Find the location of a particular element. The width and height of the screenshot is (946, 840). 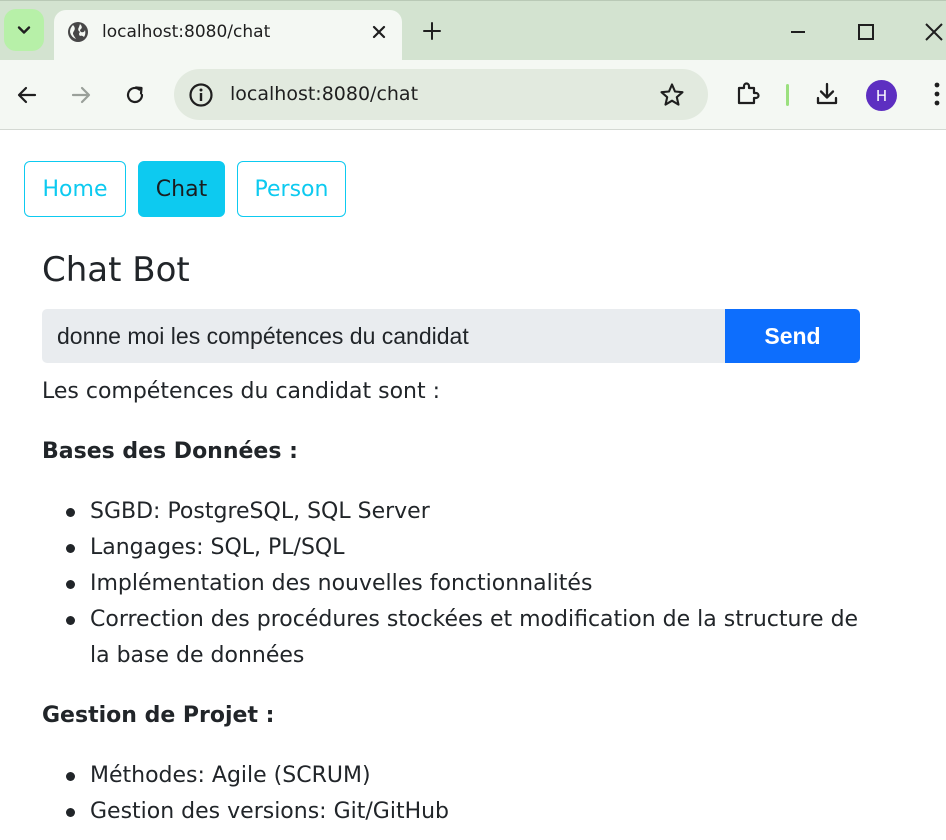

maximize-icon is located at coordinates (866, 32).